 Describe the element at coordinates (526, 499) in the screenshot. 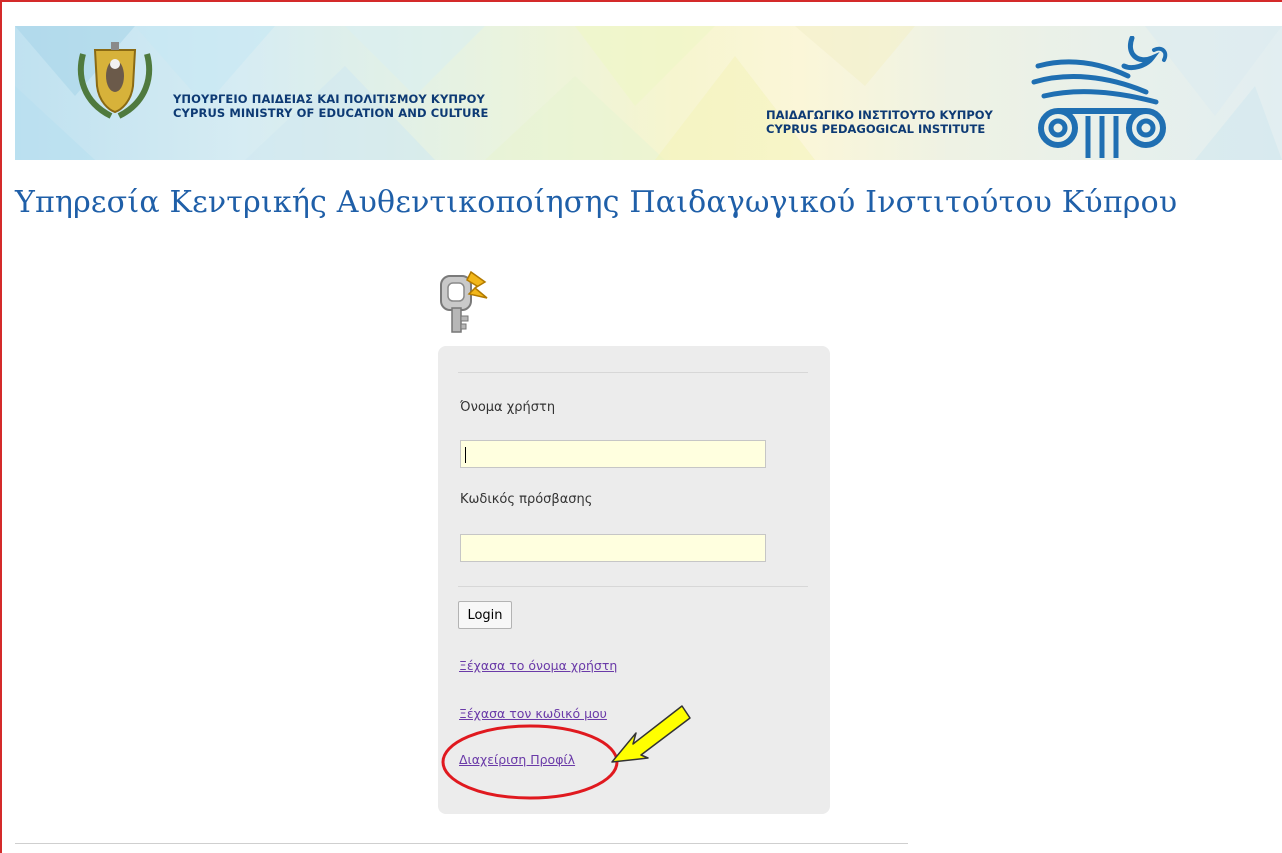

I see `password-label: Κωδικός πρόσβασης` at that location.